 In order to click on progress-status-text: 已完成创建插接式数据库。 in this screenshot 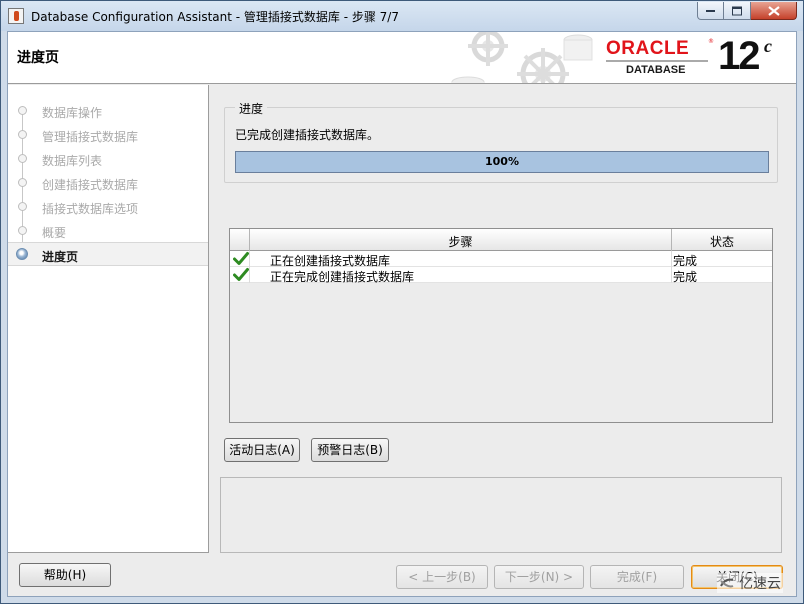, I will do `click(307, 135)`.